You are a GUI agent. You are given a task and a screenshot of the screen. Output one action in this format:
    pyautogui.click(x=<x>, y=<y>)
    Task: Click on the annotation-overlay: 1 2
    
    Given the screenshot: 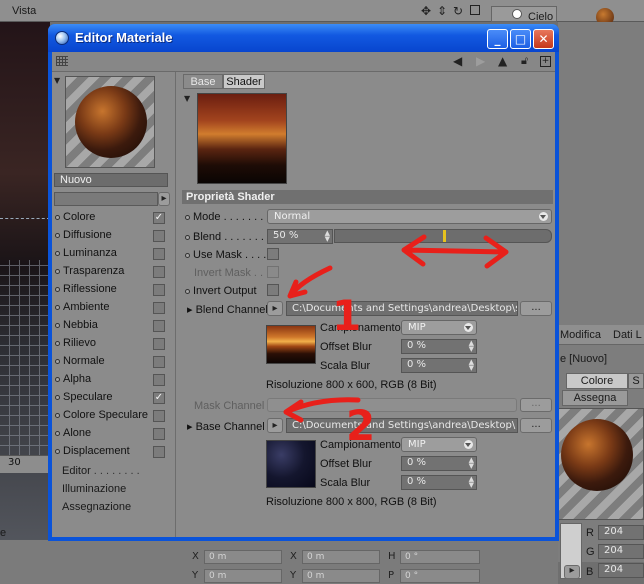 What is the action you would take?
    pyautogui.click(x=396, y=342)
    